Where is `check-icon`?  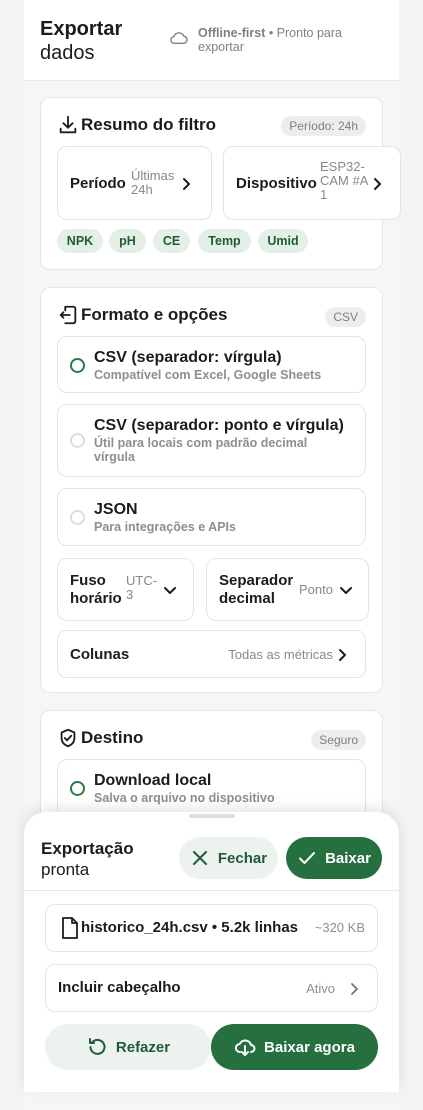
check-icon is located at coordinates (307, 858).